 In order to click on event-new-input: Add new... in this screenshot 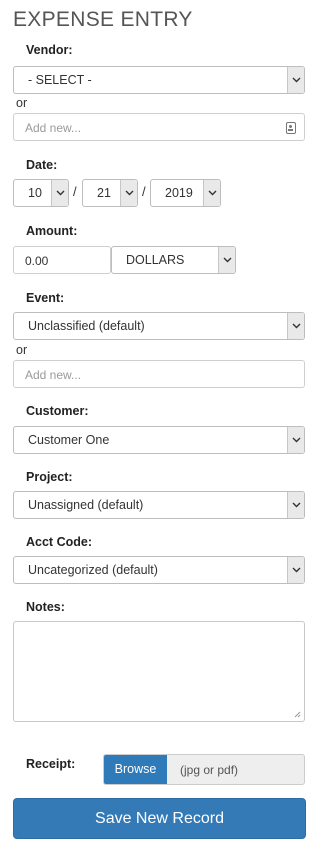, I will do `click(159, 374)`.